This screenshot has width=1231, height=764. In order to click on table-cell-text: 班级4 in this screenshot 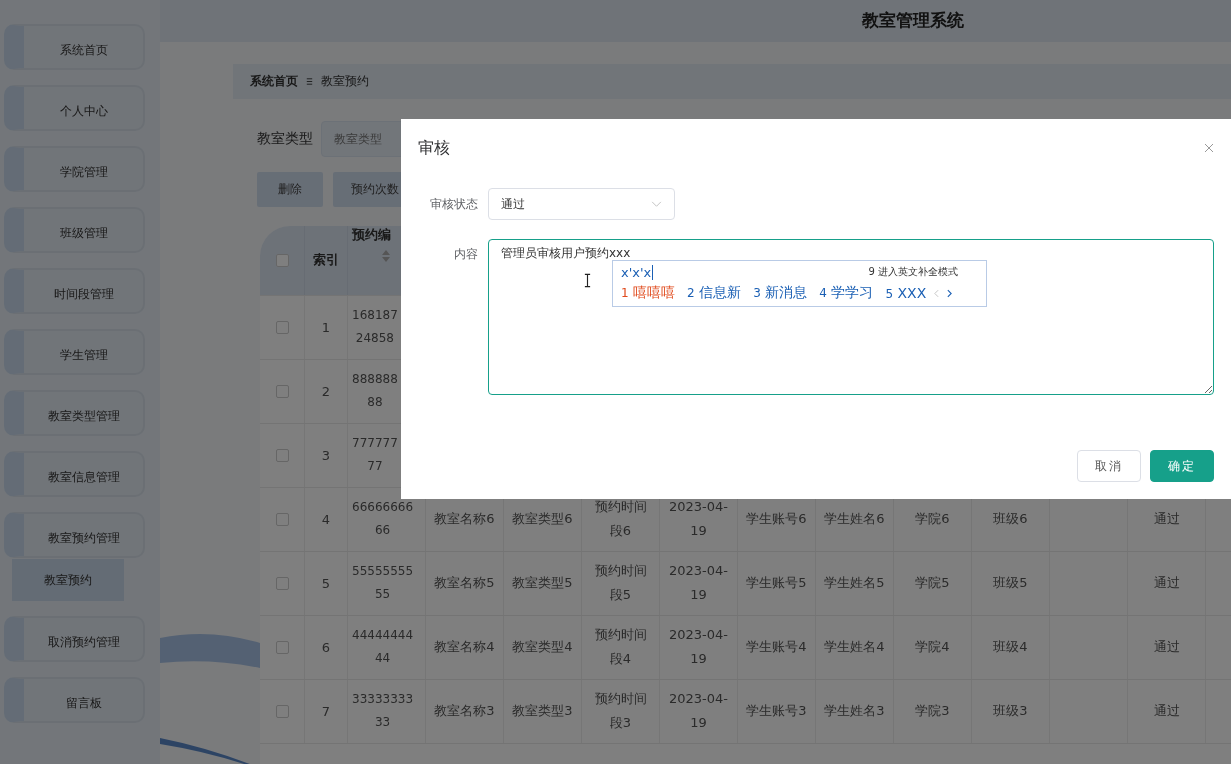, I will do `click(1010, 646)`.